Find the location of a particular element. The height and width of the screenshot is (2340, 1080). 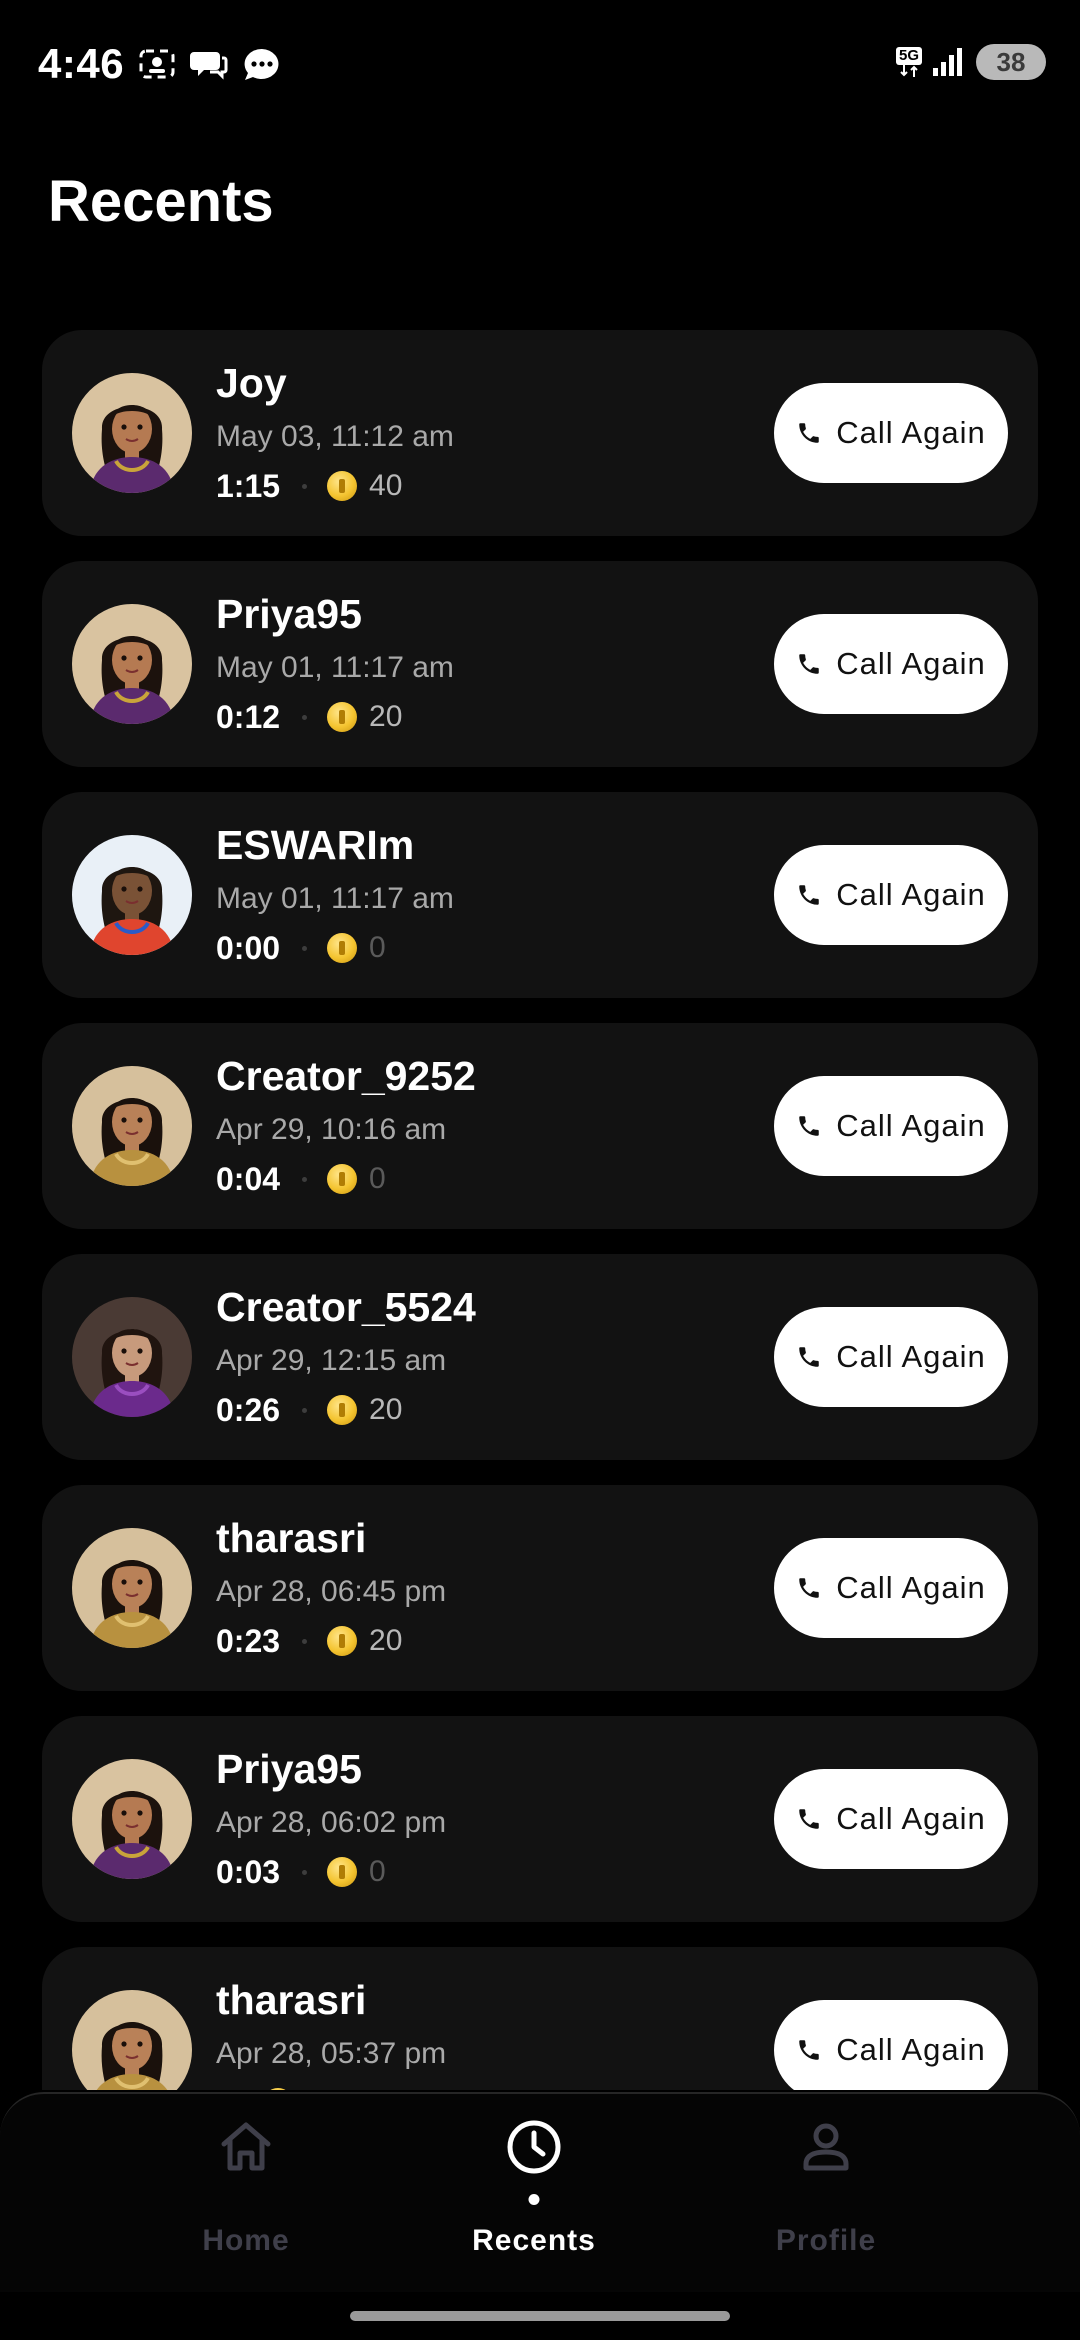

call-duration: 0:00 is located at coordinates (248, 947).